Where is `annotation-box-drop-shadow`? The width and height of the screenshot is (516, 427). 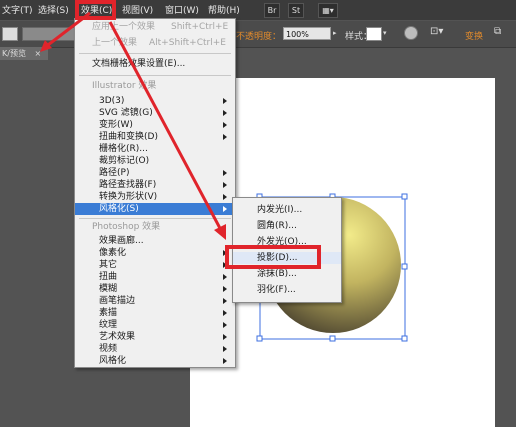
annotation-box-drop-shadow is located at coordinates (273, 257).